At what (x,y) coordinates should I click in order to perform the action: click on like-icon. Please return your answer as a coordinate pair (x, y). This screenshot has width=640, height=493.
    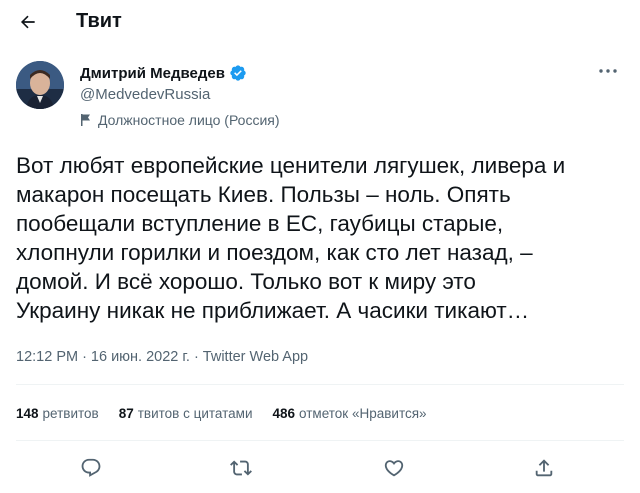
    Looking at the image, I should click on (394, 468).